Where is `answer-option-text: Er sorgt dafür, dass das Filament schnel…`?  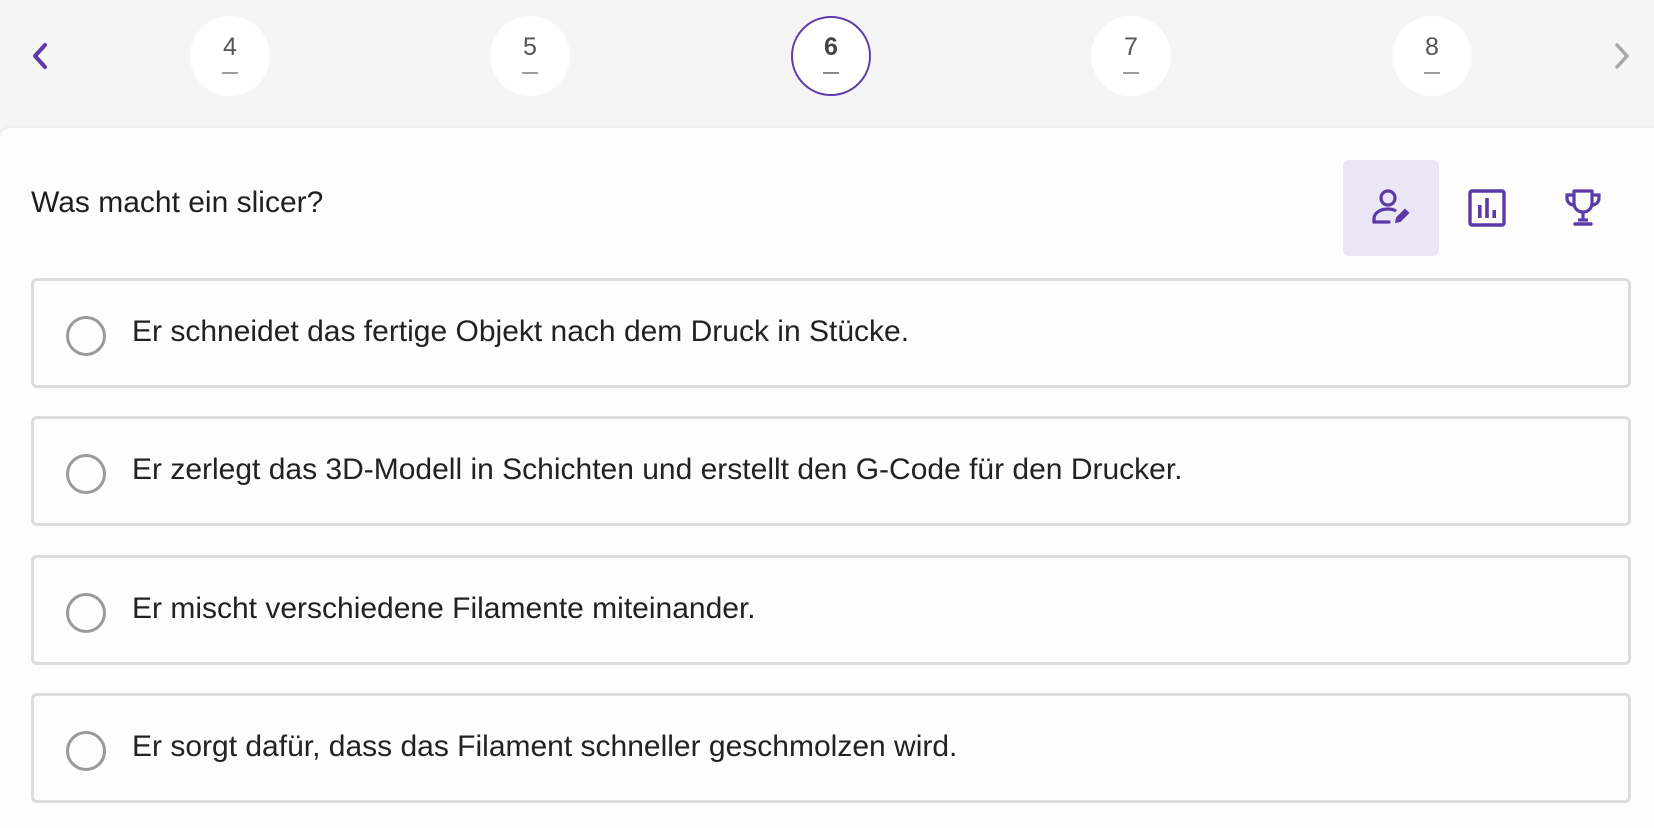
answer-option-text: Er sorgt dafür, dass das Filament schnel… is located at coordinates (545, 746).